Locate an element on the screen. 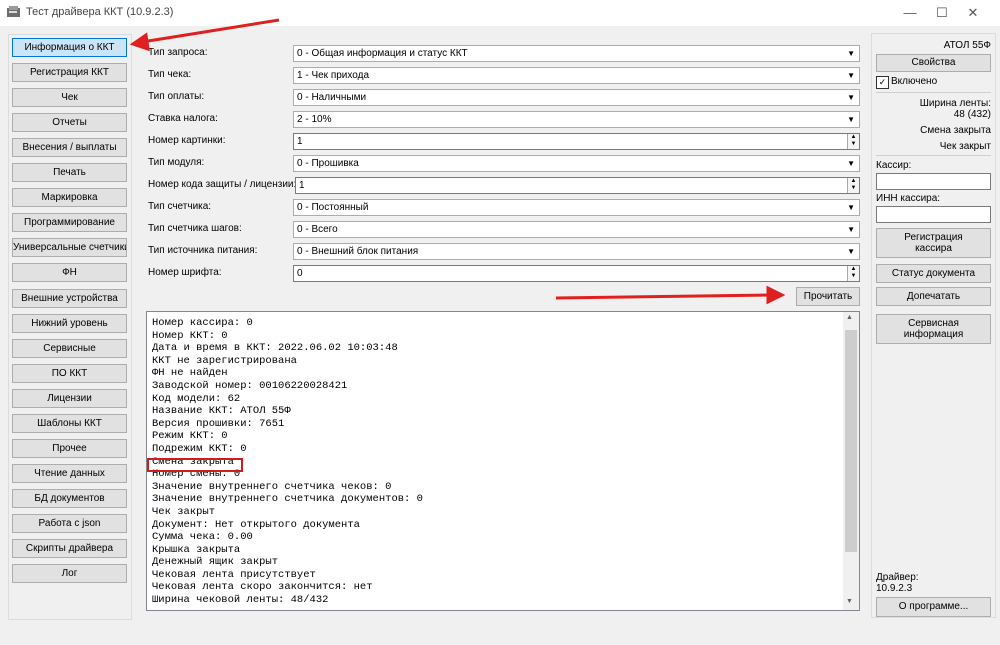 Image resolution: width=1000 pixels, height=645 pixels. nav-item-20: Работа с json is located at coordinates (69, 523).